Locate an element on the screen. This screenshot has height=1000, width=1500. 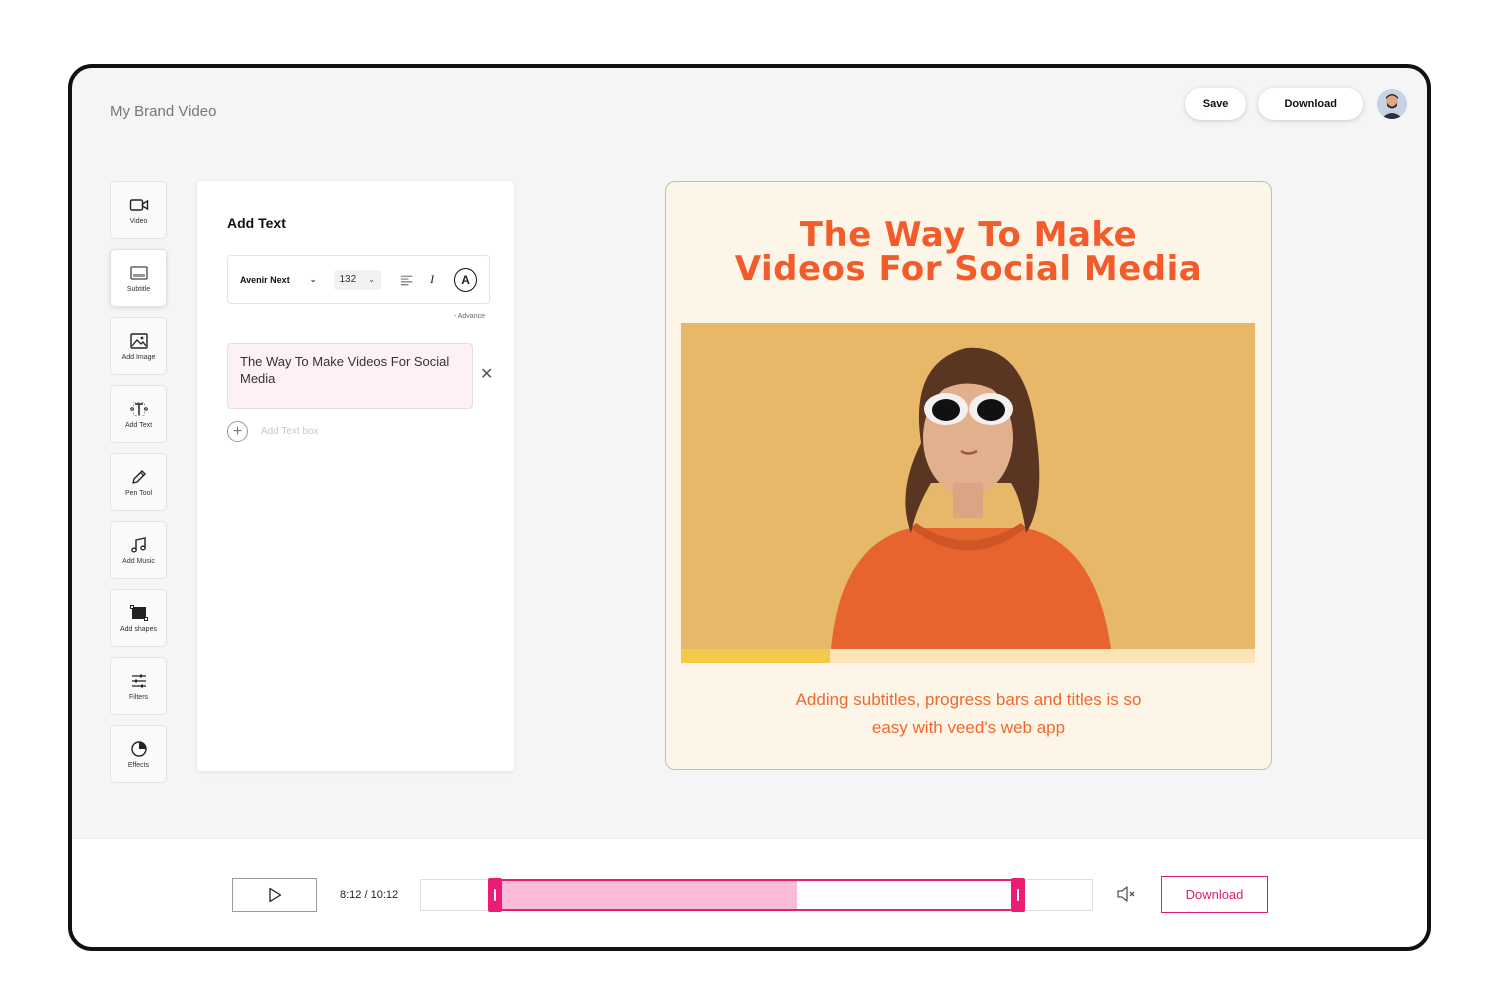
tool-effects: Effects is located at coordinates (138, 754).